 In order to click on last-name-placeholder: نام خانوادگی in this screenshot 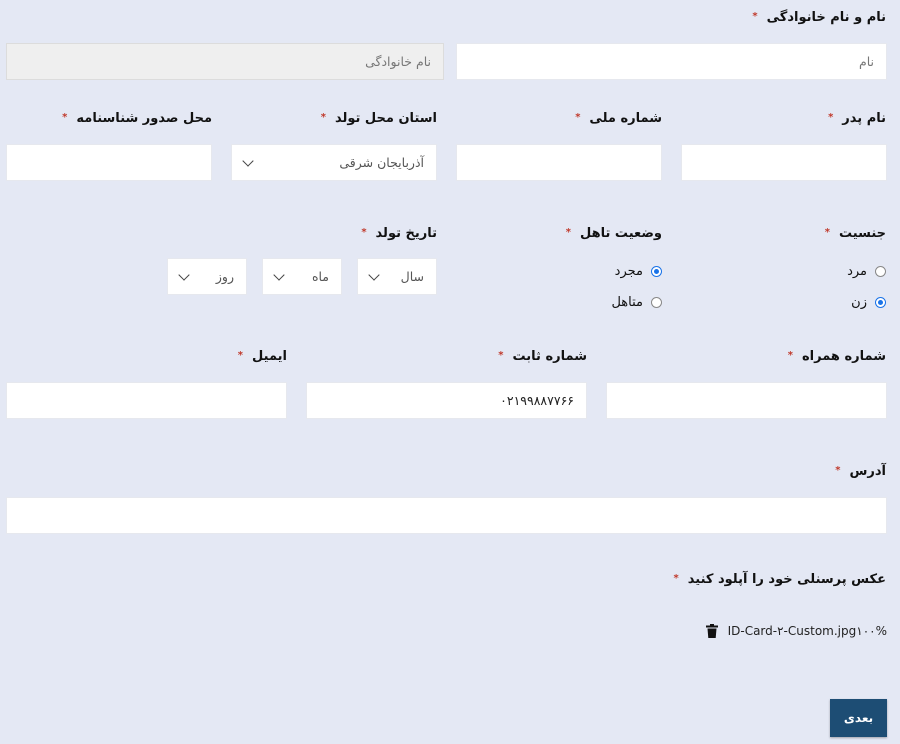, I will do `click(398, 61)`.